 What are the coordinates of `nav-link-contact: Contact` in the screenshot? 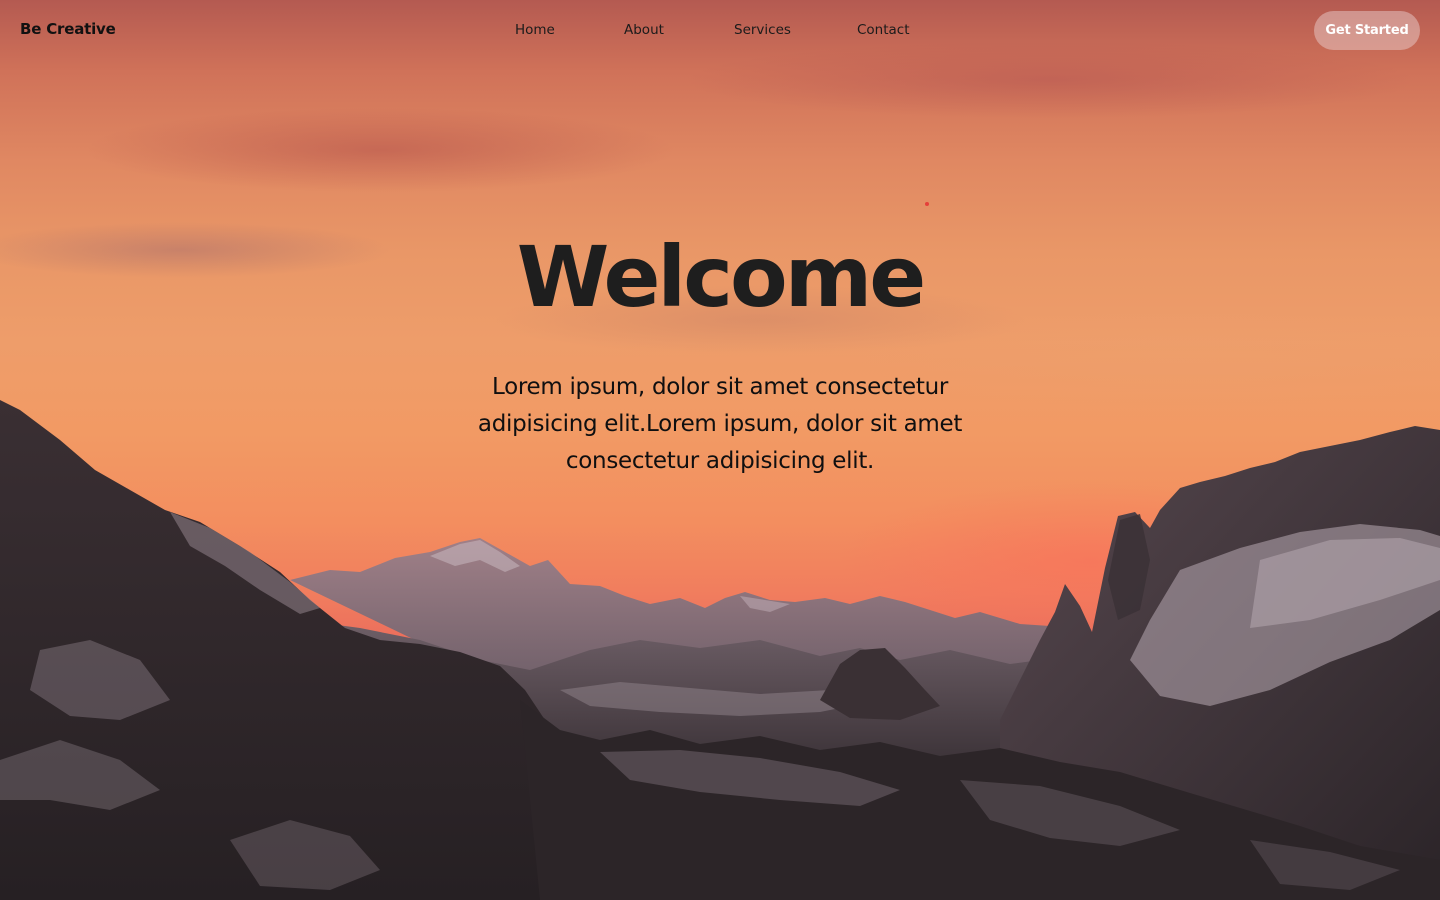 It's located at (883, 30).